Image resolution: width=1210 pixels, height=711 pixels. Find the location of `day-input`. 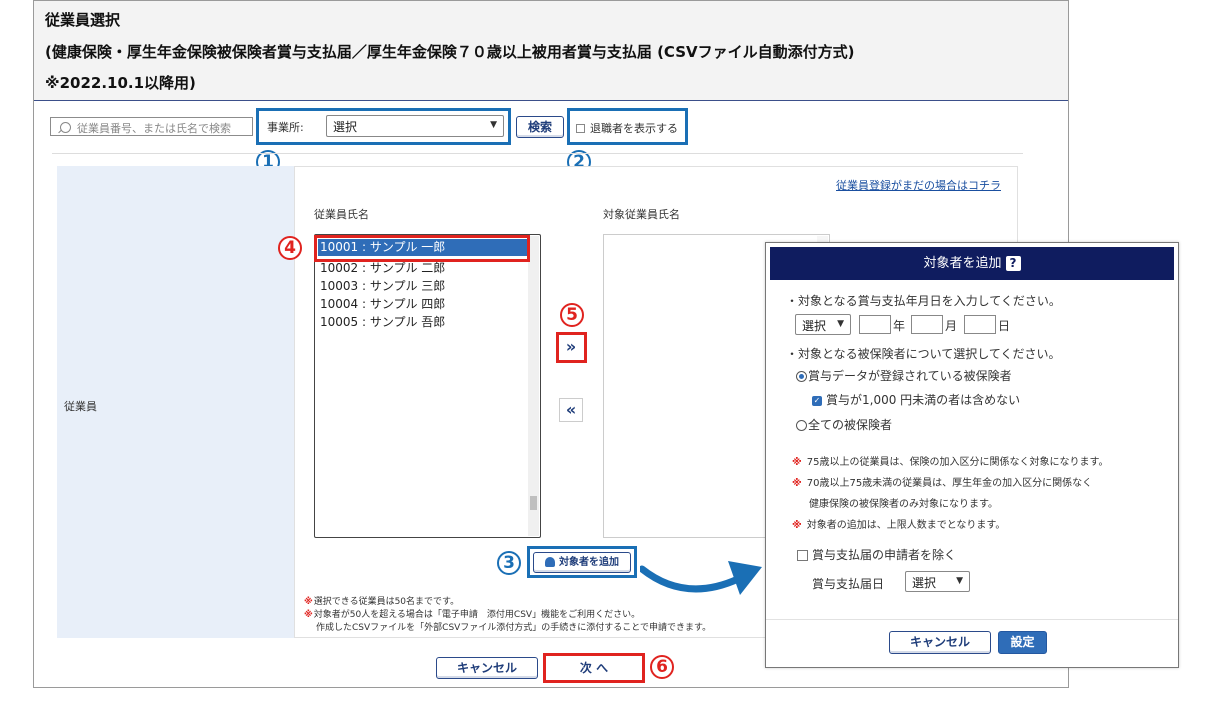

day-input is located at coordinates (980, 324).